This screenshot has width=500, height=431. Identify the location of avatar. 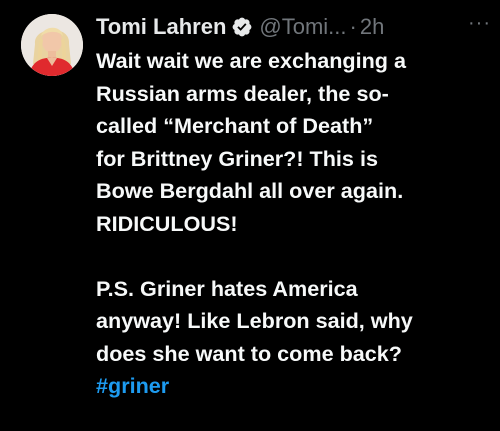
(52, 45).